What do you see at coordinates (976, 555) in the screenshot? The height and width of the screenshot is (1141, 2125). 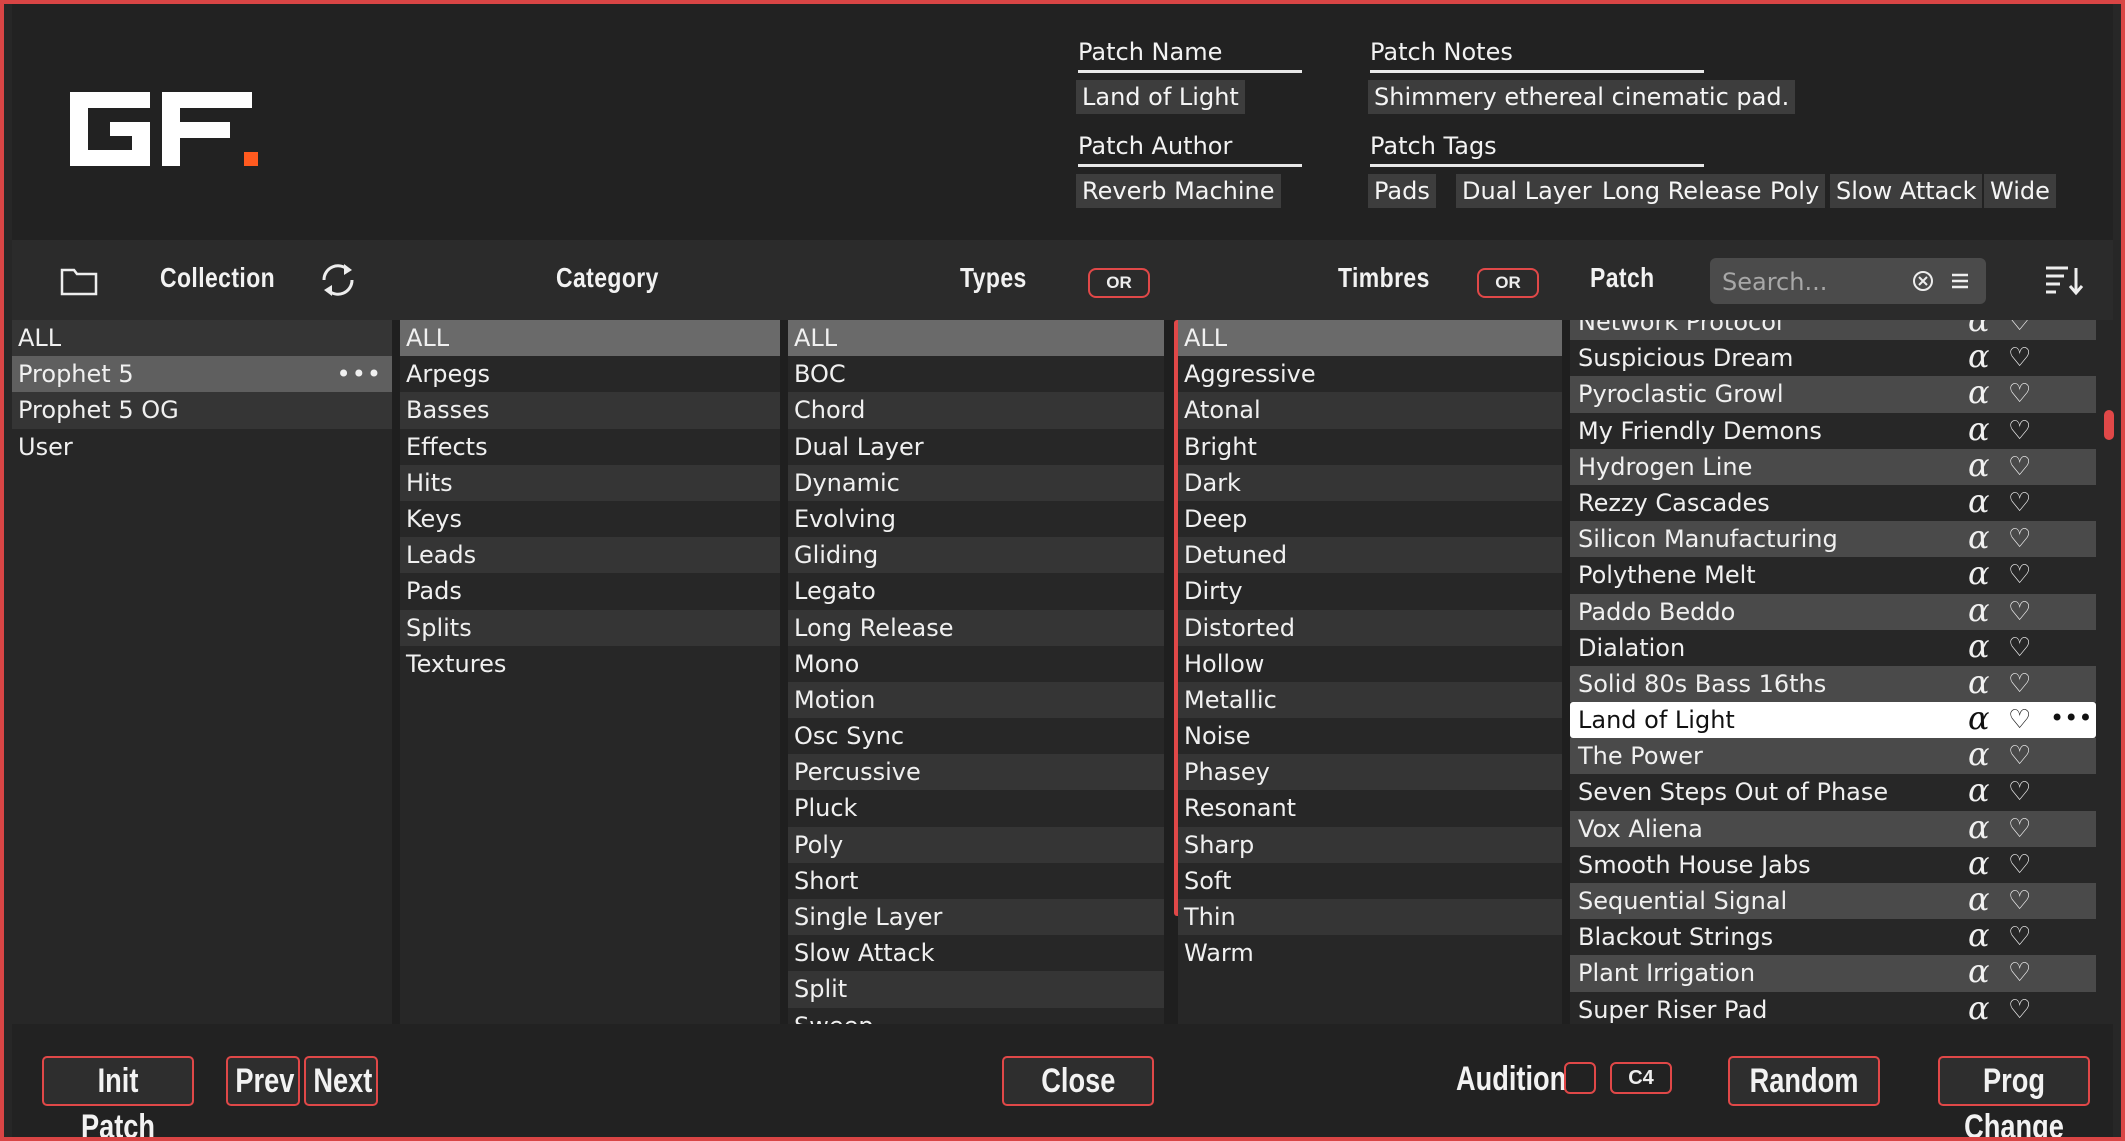 I see `type-item: Gliding` at bounding box center [976, 555].